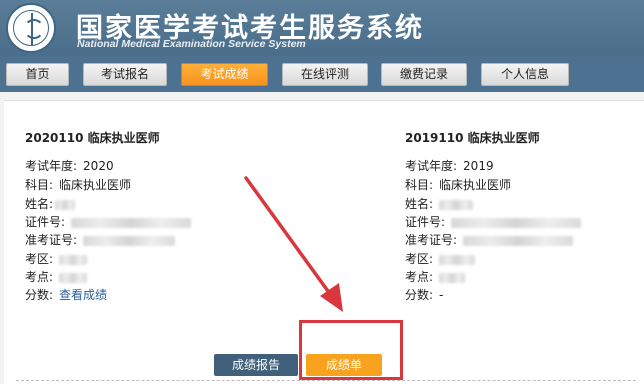 This screenshot has width=644, height=384. Describe the element at coordinates (472, 138) in the screenshot. I see `card-2019-title: 2019110 临床执业医师` at that location.